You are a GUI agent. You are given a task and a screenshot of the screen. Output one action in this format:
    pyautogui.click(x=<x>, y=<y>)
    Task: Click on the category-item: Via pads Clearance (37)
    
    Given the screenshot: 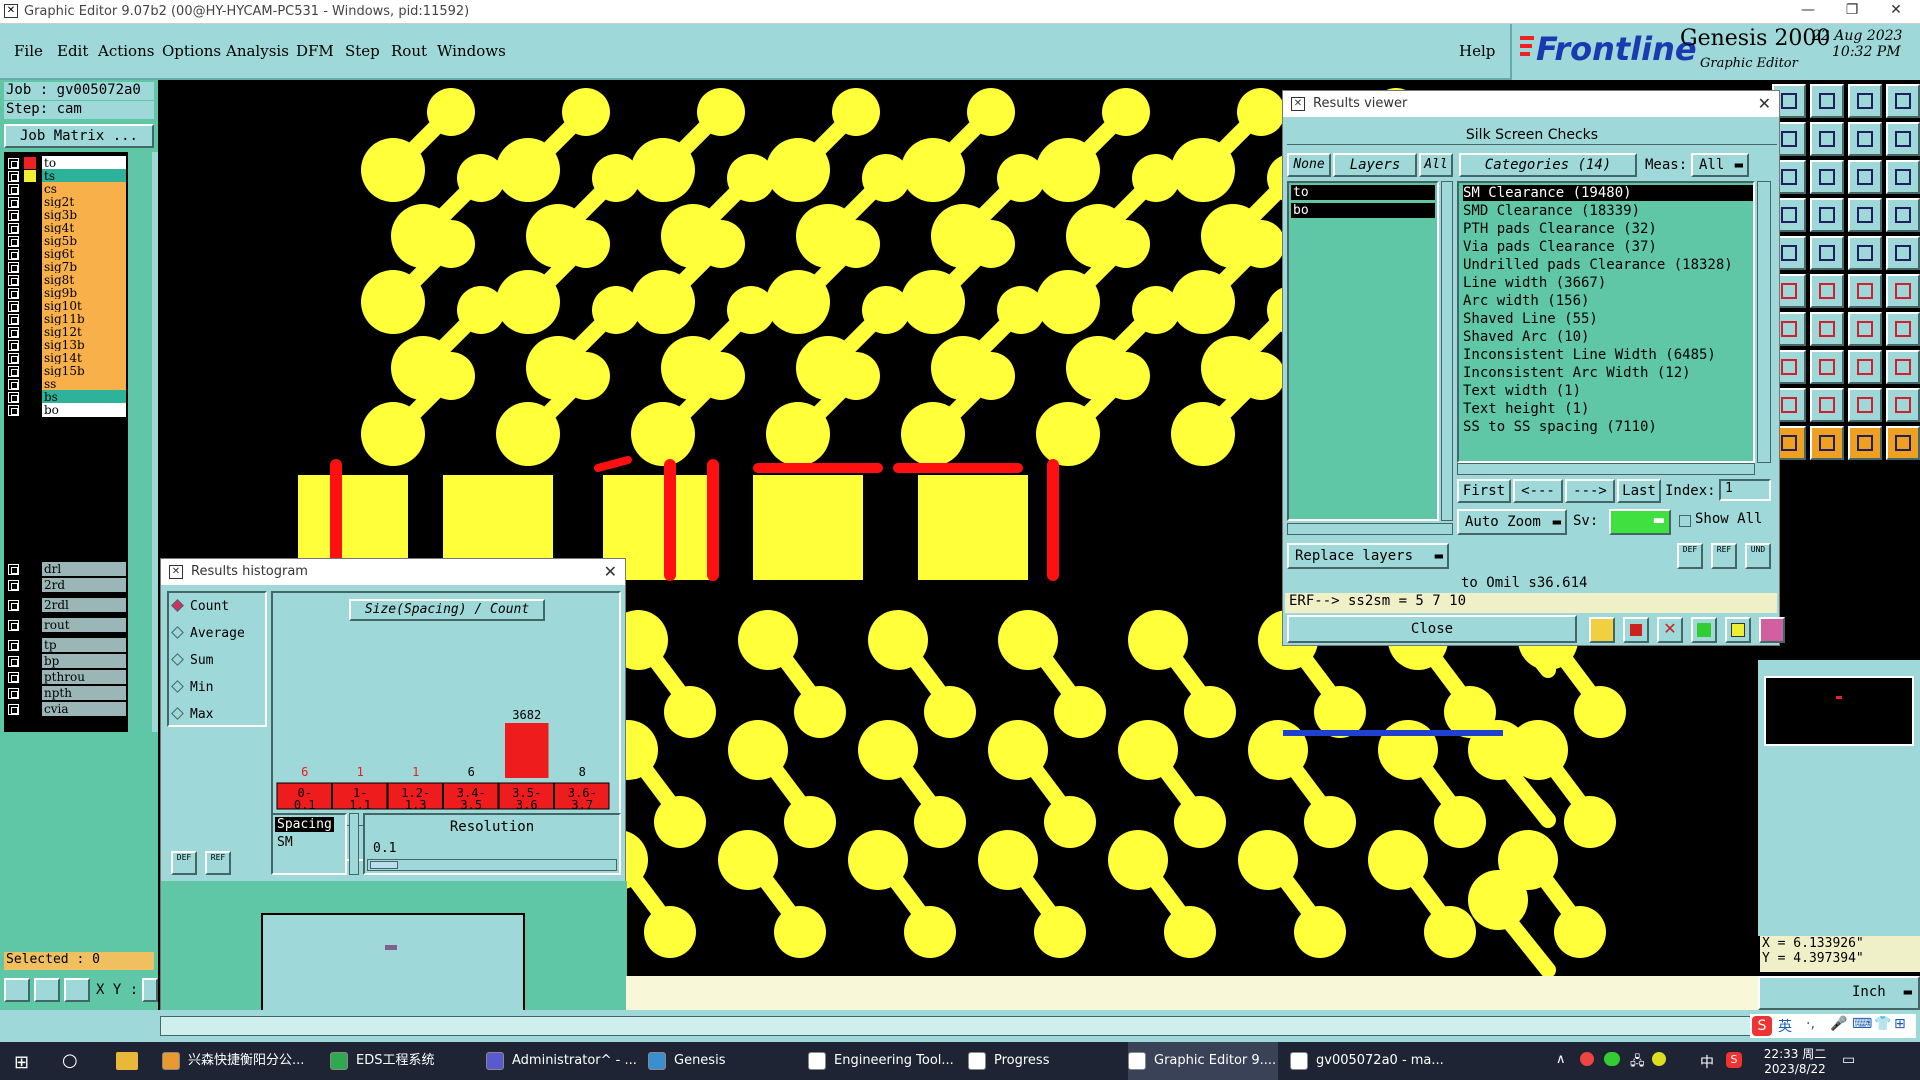 What is the action you would take?
    pyautogui.click(x=1560, y=247)
    